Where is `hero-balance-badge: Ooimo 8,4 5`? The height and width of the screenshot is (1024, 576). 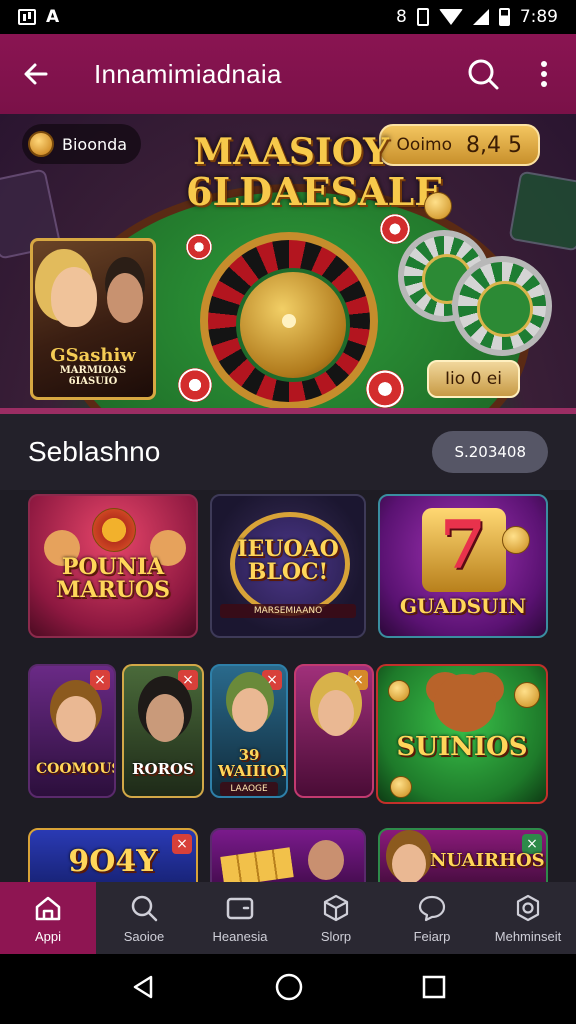 hero-balance-badge: Ooimo 8,4 5 is located at coordinates (459, 145).